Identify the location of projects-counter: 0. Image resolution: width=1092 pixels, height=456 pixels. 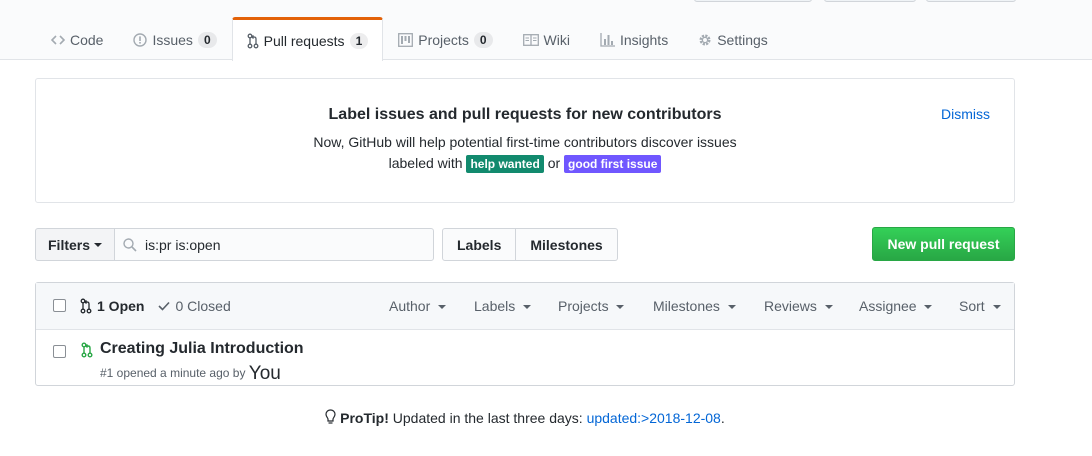
(483, 40).